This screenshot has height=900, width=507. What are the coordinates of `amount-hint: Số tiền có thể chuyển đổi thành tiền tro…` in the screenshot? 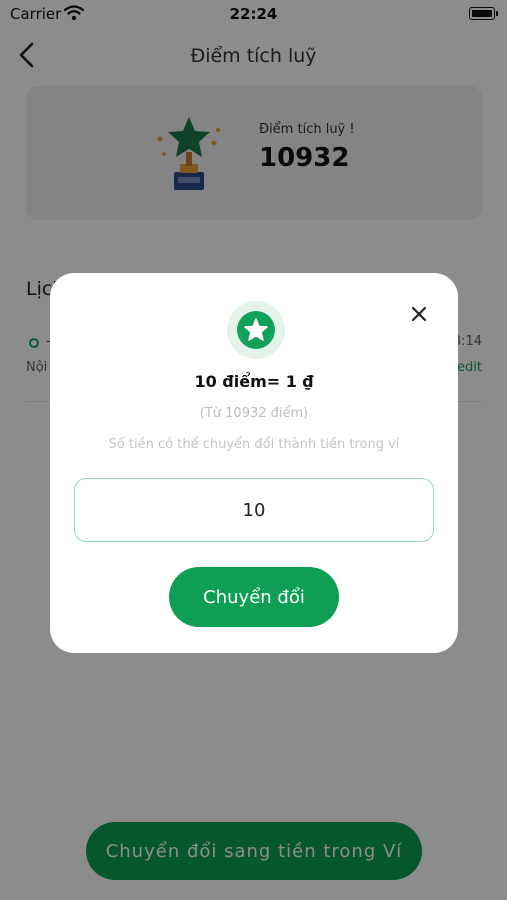 It's located at (254, 444).